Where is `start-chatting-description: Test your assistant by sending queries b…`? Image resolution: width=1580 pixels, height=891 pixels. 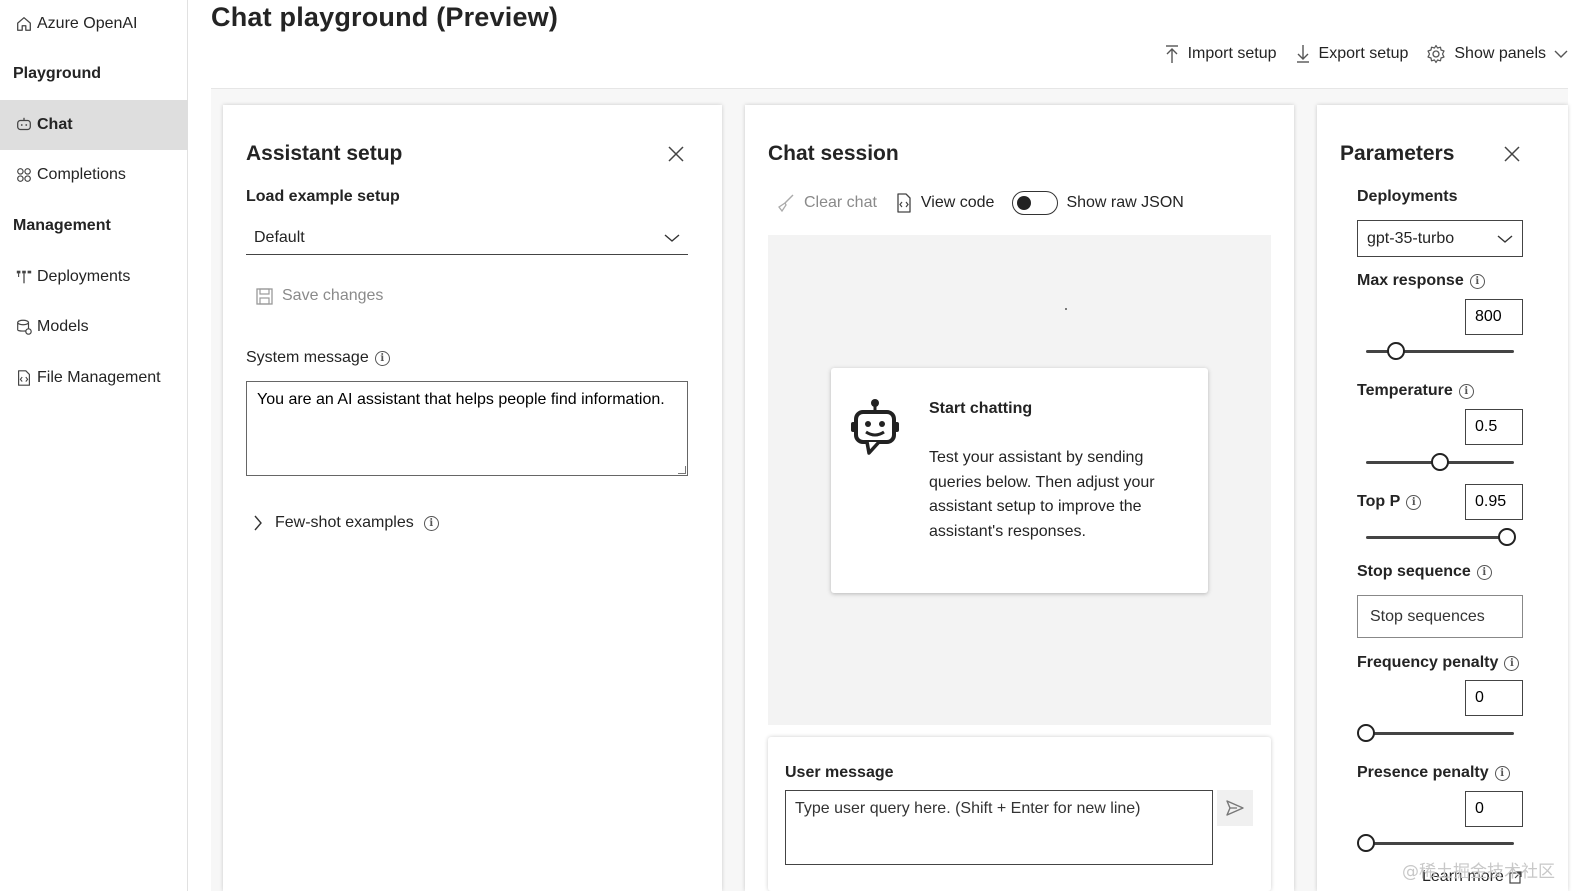 start-chatting-description: Test your assistant by sending queries b… is located at coordinates (1042, 494).